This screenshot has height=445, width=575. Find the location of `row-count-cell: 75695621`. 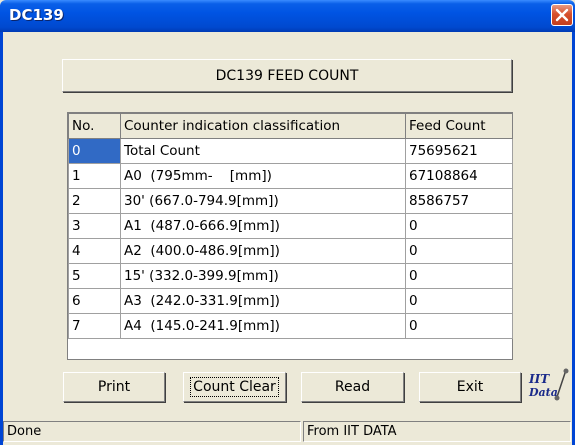

row-count-cell: 75695621 is located at coordinates (459, 151).